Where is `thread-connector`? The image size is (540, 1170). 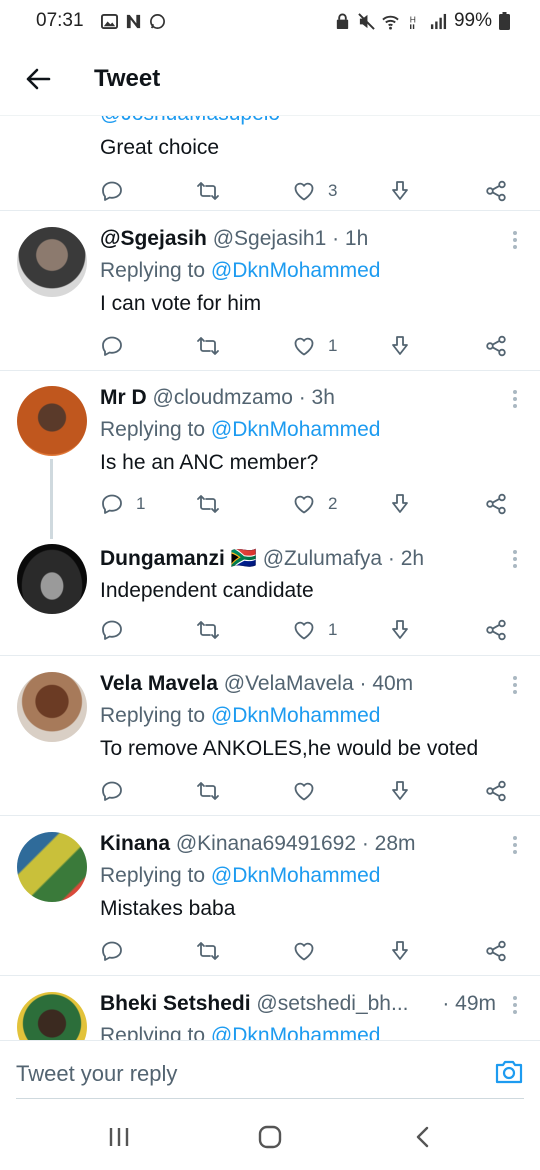
thread-connector is located at coordinates (51, 499).